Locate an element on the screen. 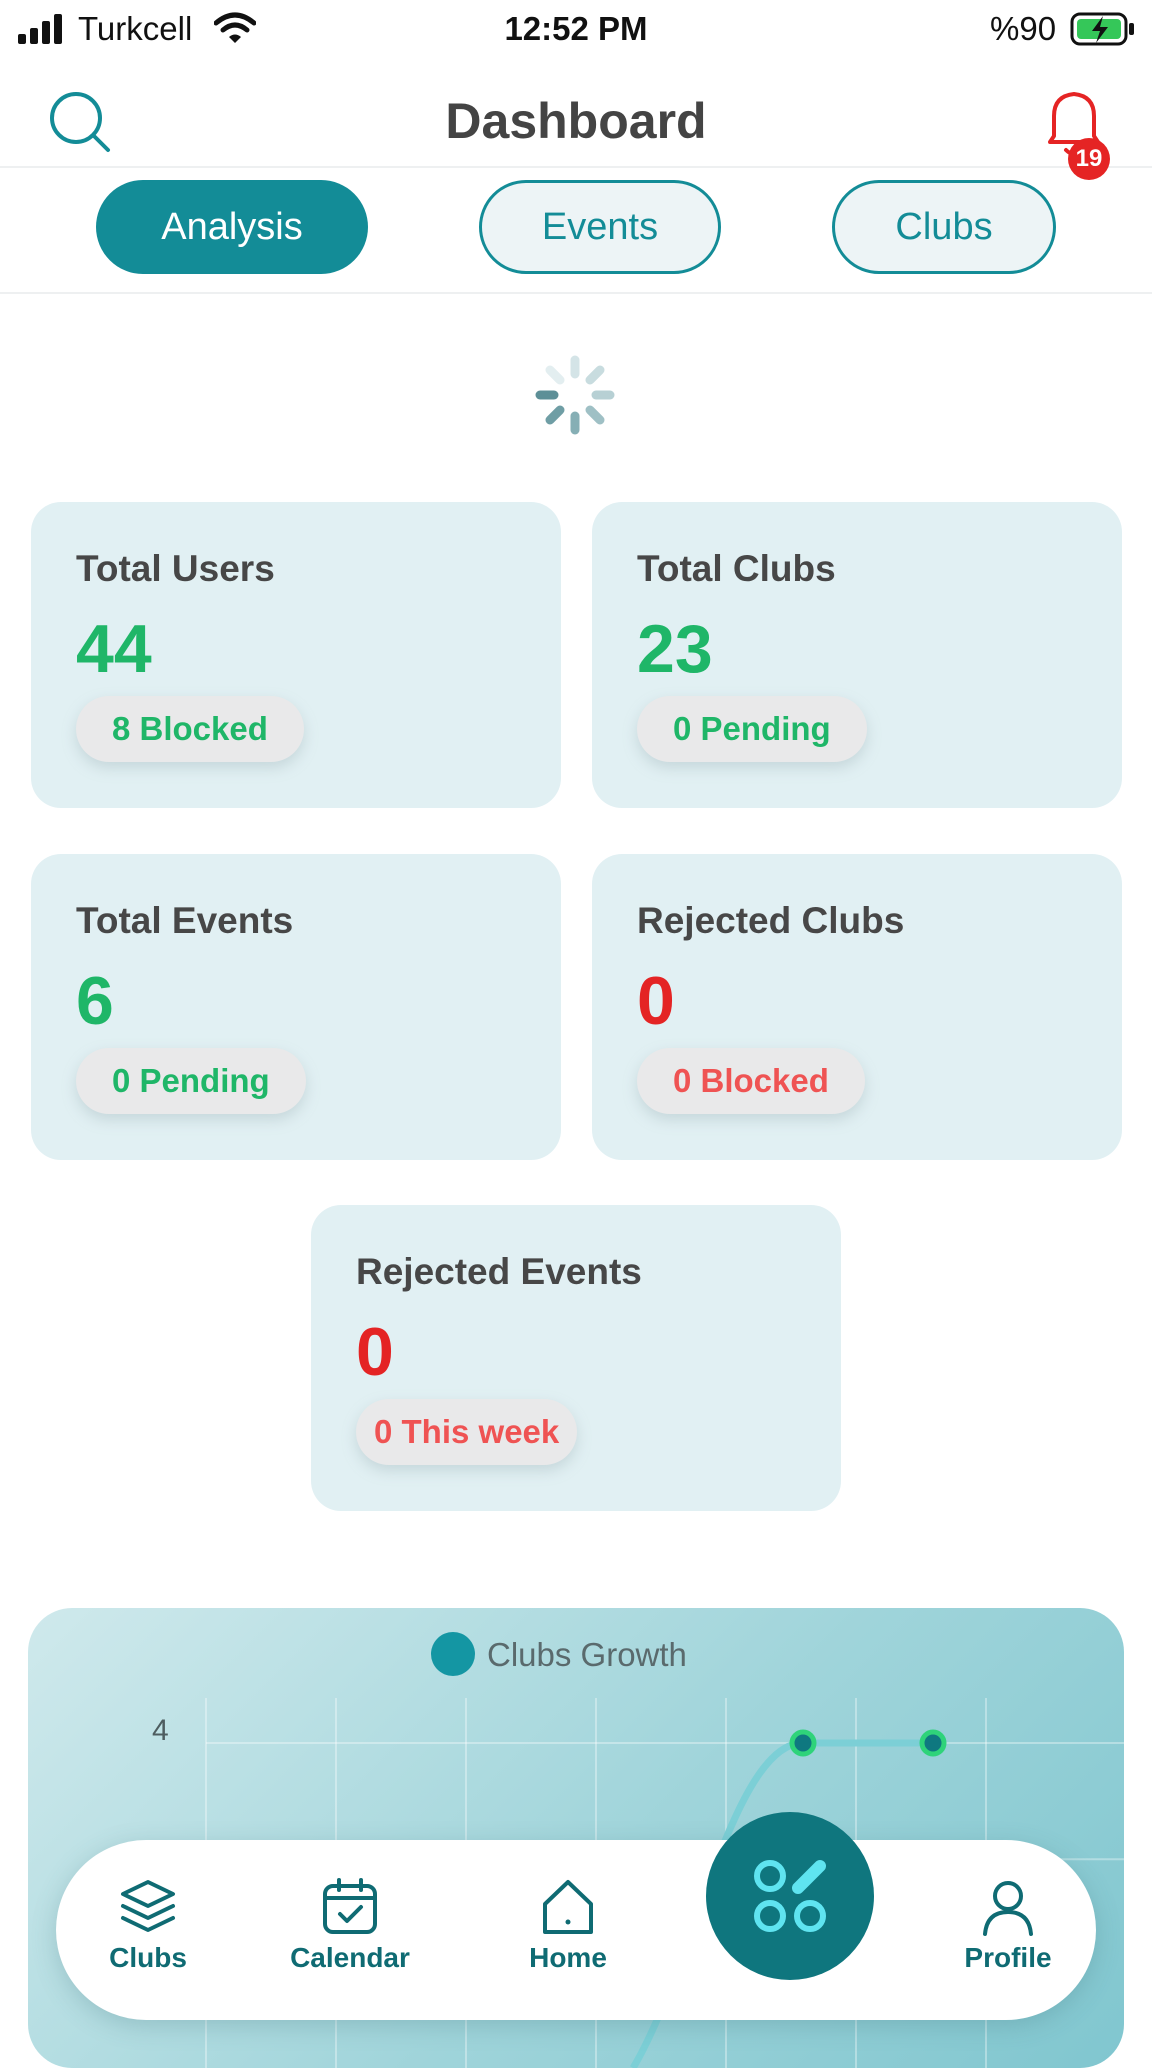 The width and height of the screenshot is (1152, 2068). status-bar: Turkcell 12:52 PM %90 is located at coordinates (576, 29).